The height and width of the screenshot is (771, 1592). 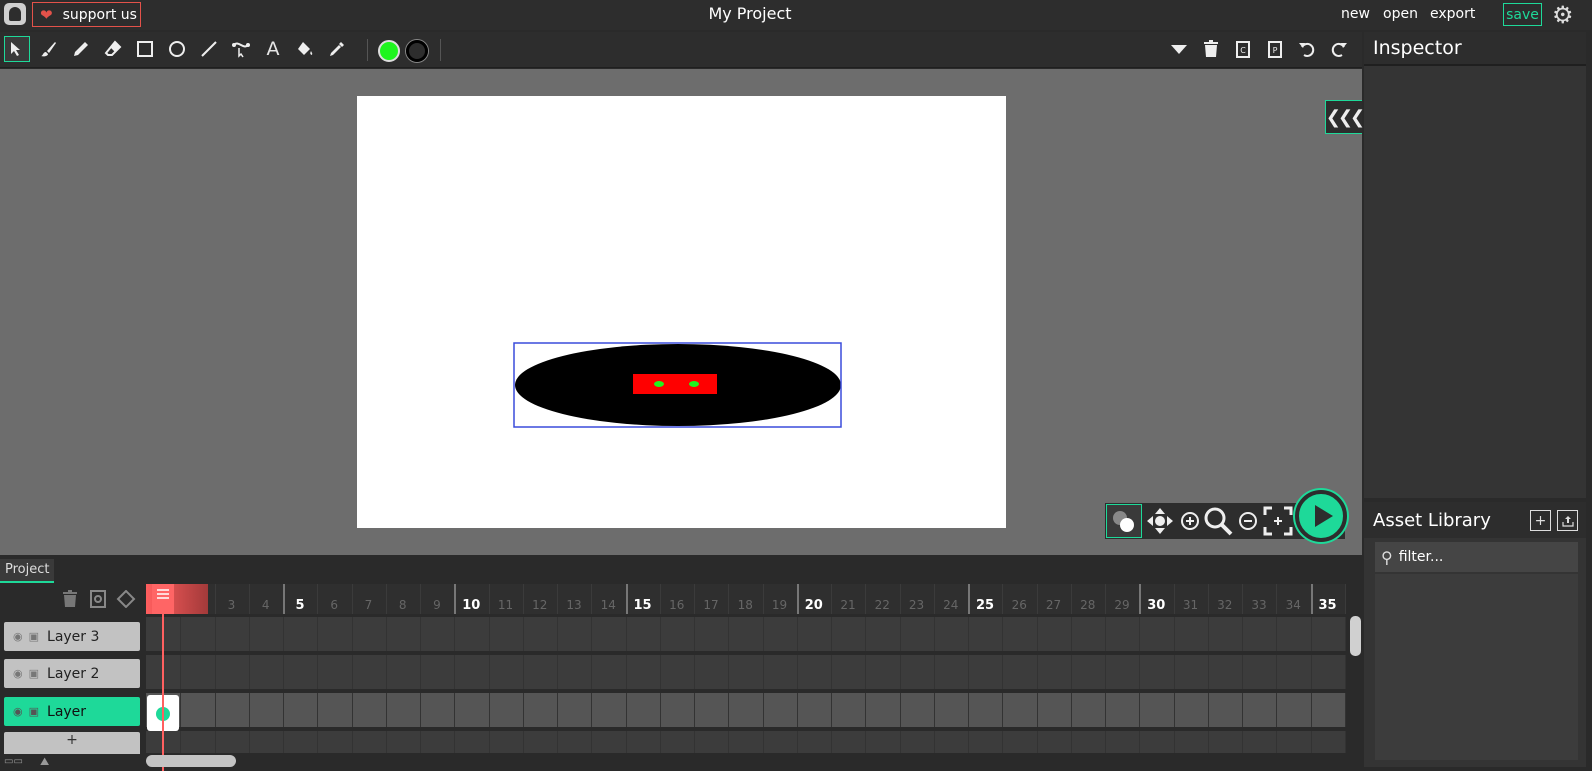 What do you see at coordinates (1307, 49) in the screenshot?
I see `undo-icon` at bounding box center [1307, 49].